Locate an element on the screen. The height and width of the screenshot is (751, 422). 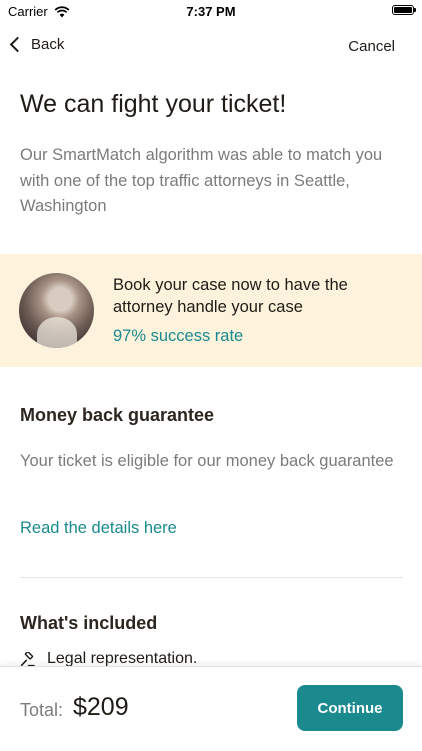
page-title: We can fight your ticket! is located at coordinates (153, 104).